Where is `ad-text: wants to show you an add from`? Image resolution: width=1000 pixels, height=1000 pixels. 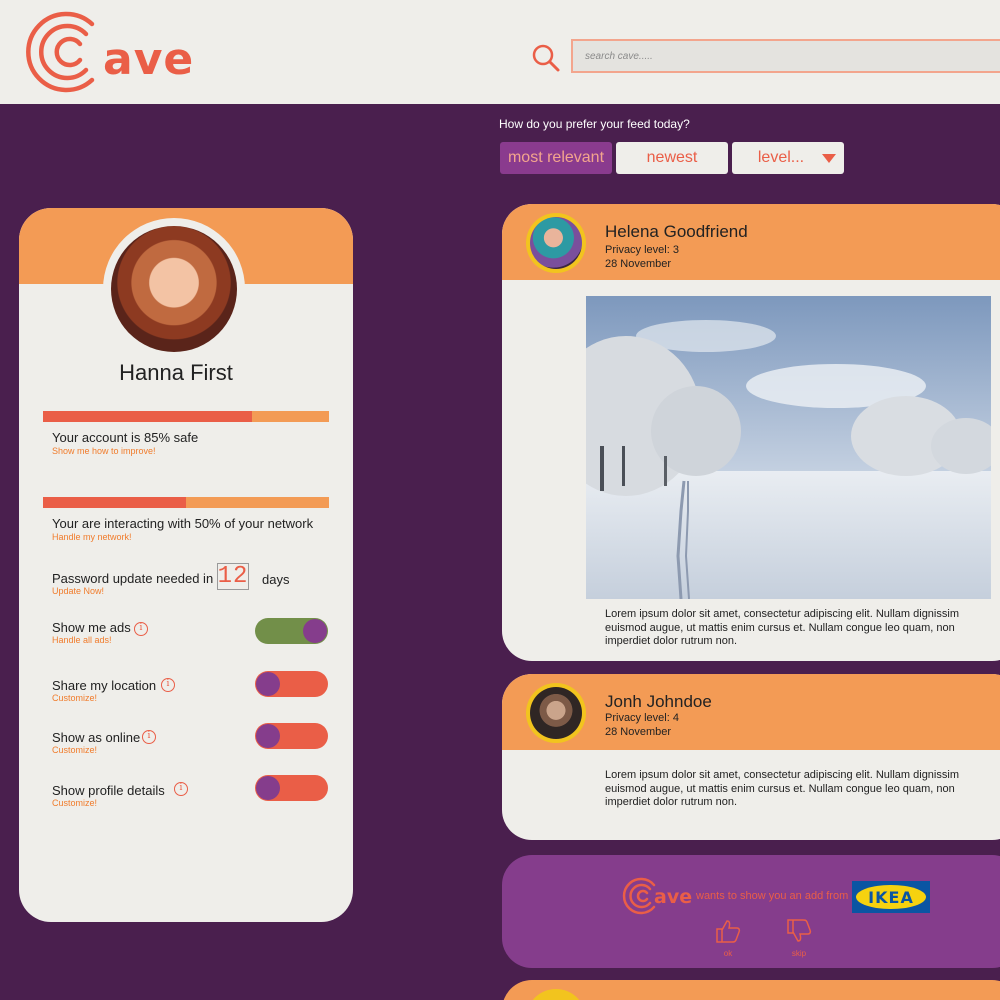
ad-text: wants to show you an add from is located at coordinates (772, 896).